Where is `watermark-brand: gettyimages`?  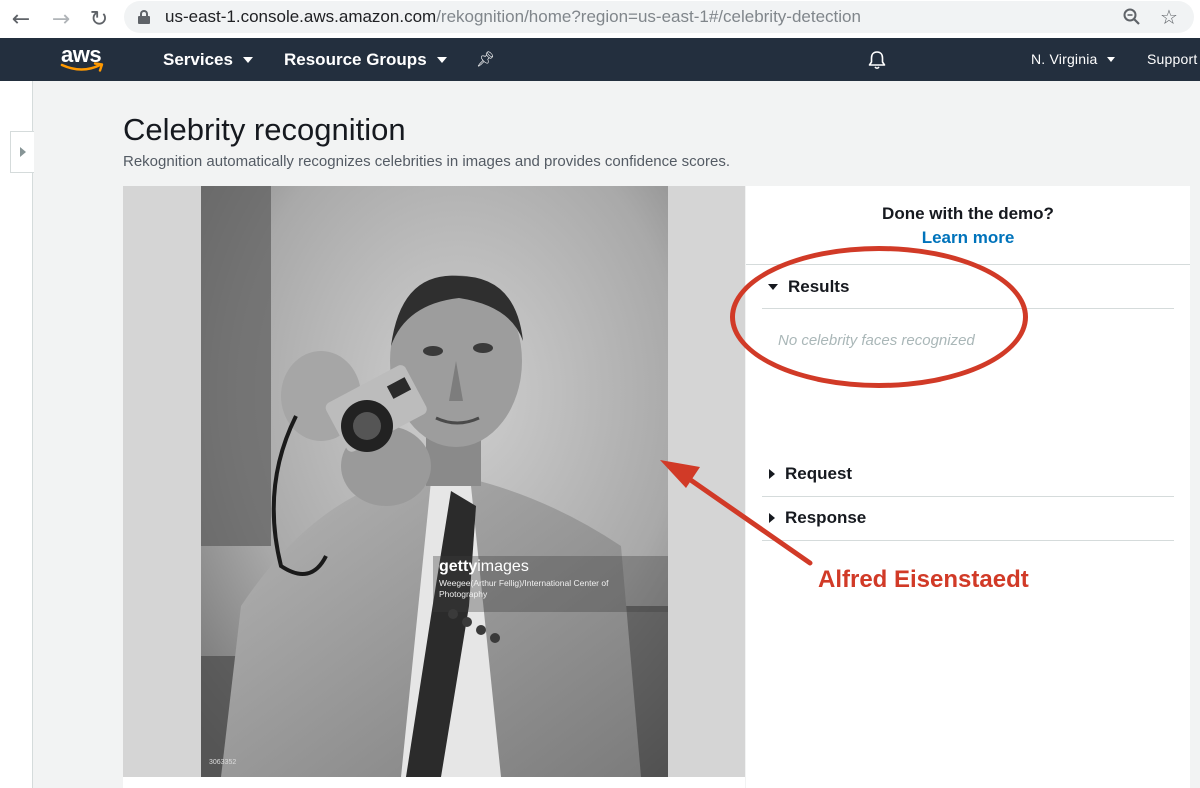 watermark-brand: gettyimages is located at coordinates (484, 566).